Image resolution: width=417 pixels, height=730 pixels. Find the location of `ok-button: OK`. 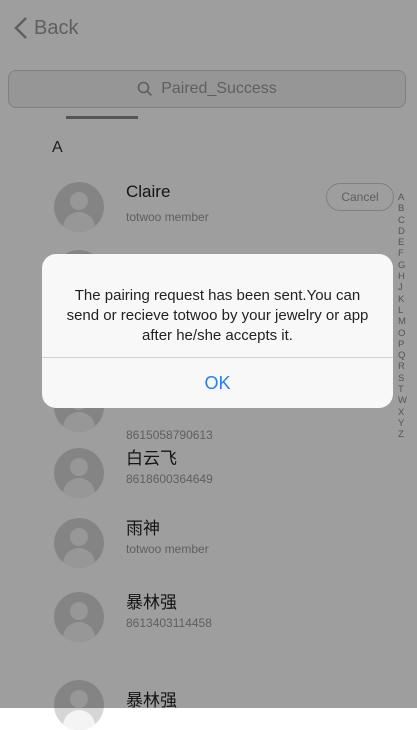

ok-button: OK is located at coordinates (217, 383).